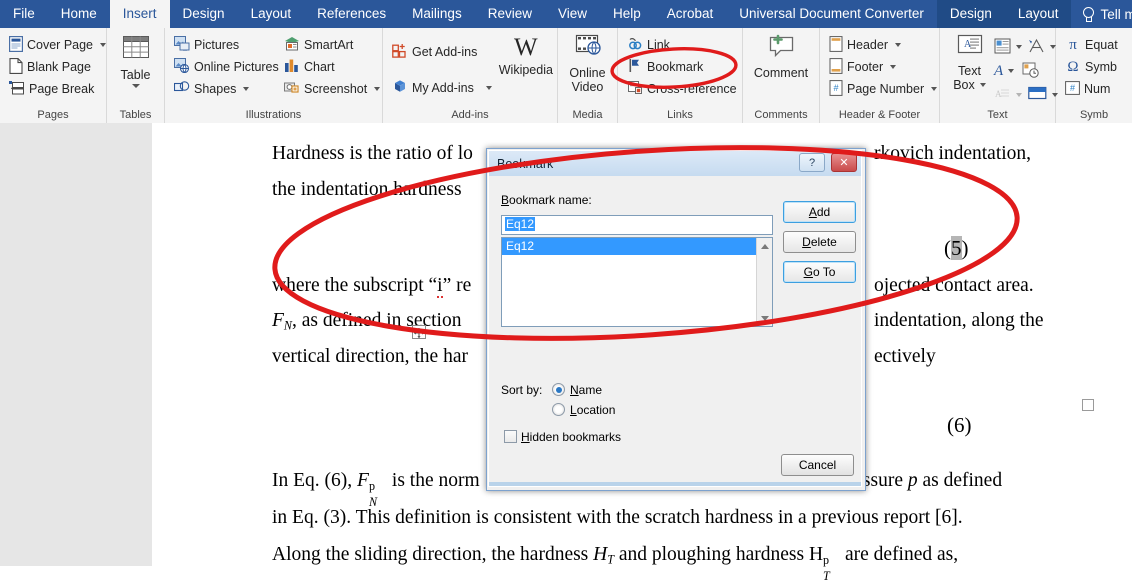 The width and height of the screenshot is (1132, 584). What do you see at coordinates (819, 242) in the screenshot?
I see `delete-button: Delete` at bounding box center [819, 242].